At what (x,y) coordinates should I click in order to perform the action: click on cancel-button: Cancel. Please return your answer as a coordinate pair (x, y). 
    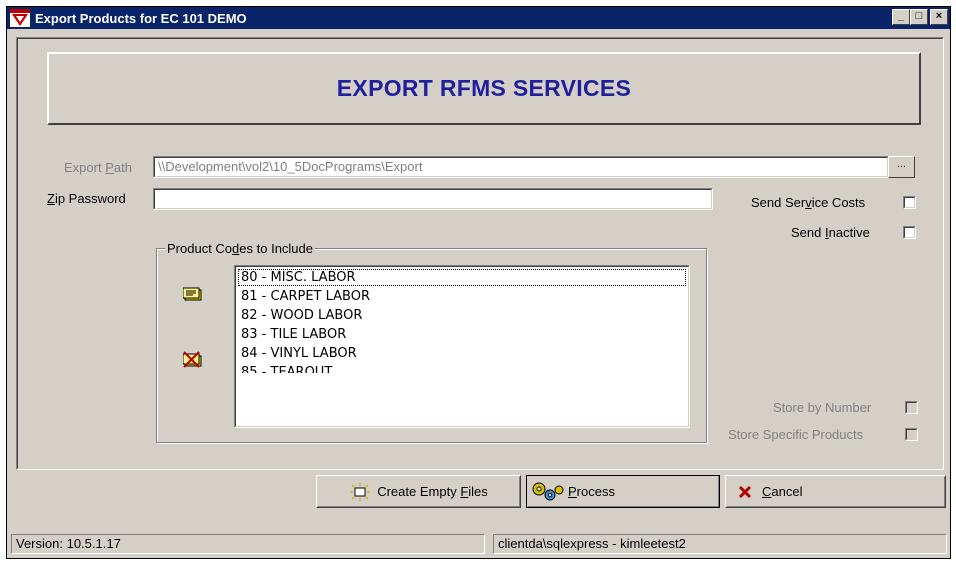
    Looking at the image, I should click on (835, 491).